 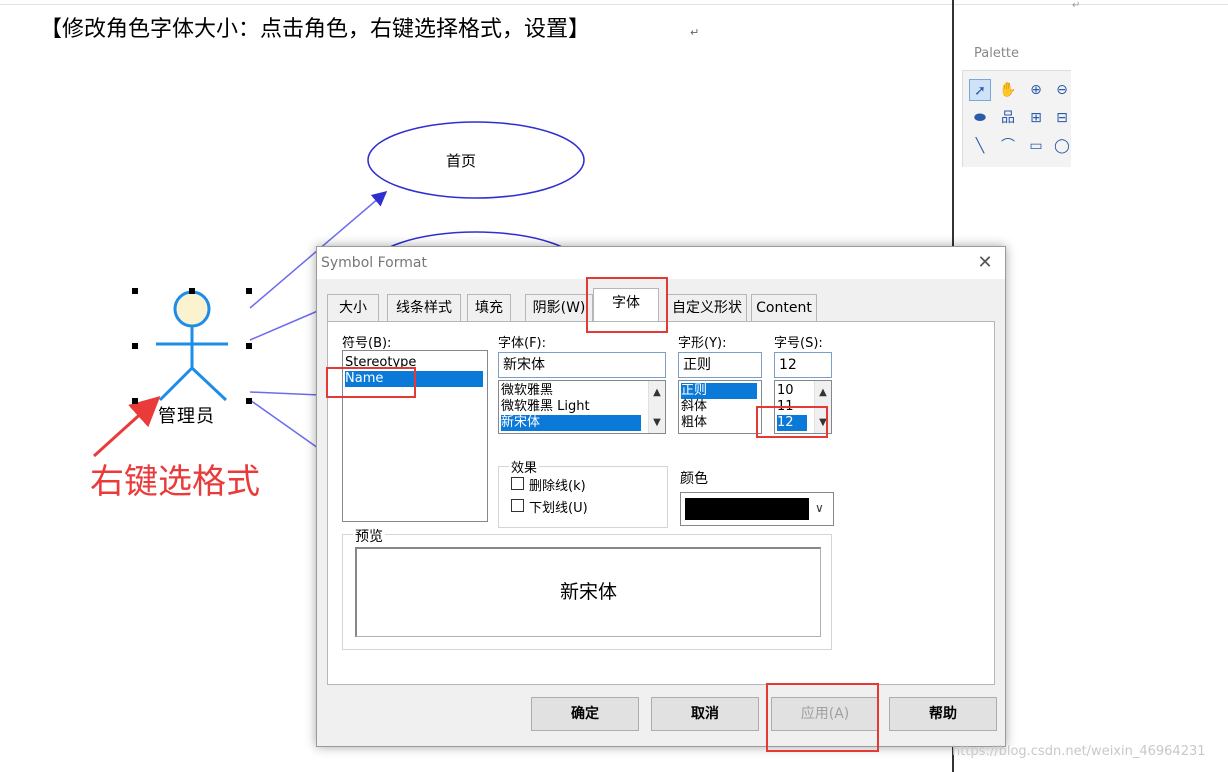 I want to click on font-name-input: 新宋体, so click(x=582, y=365).